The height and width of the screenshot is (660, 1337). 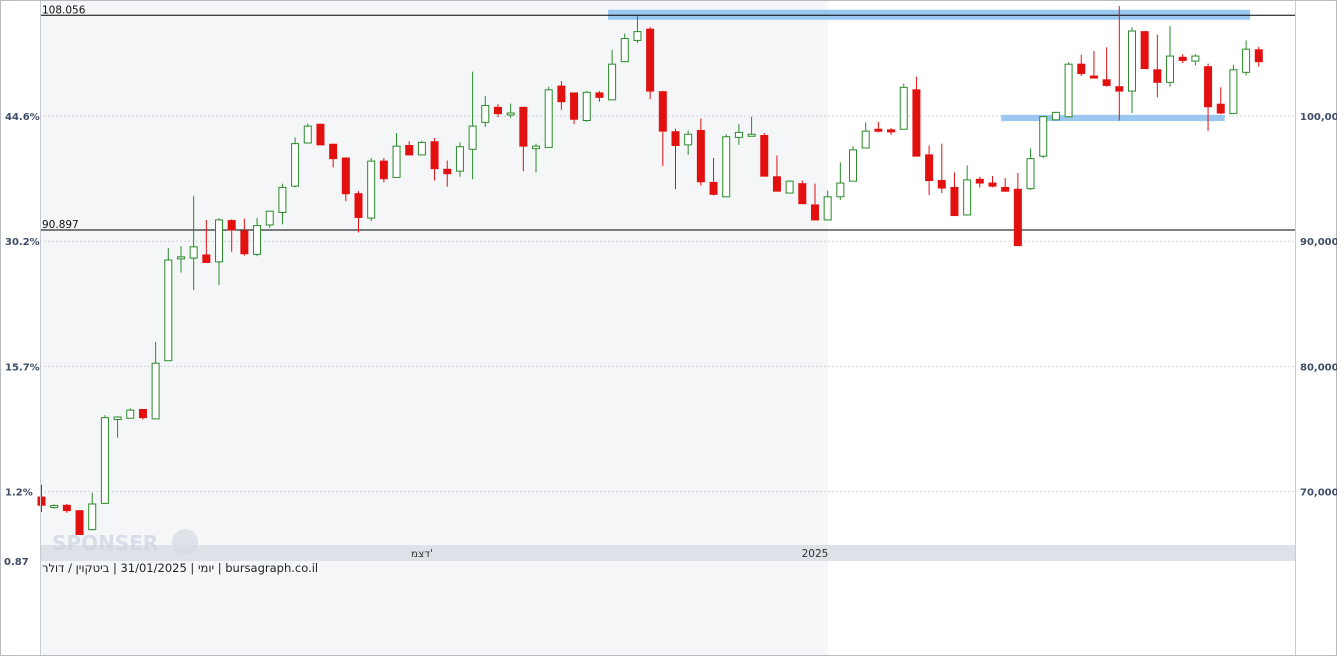 What do you see at coordinates (22, 367) in the screenshot?
I see `left-axis-tick-label: 15.7%` at bounding box center [22, 367].